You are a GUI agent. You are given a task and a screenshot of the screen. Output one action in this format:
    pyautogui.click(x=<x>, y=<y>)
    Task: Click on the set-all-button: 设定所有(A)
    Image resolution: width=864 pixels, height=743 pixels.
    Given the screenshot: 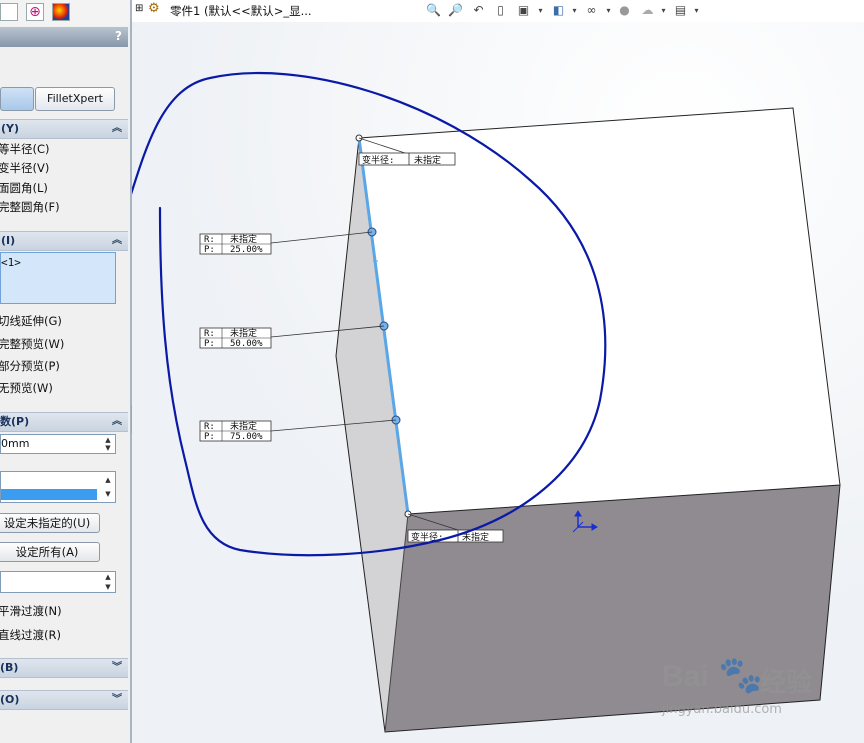 What is the action you would take?
    pyautogui.click(x=50, y=552)
    